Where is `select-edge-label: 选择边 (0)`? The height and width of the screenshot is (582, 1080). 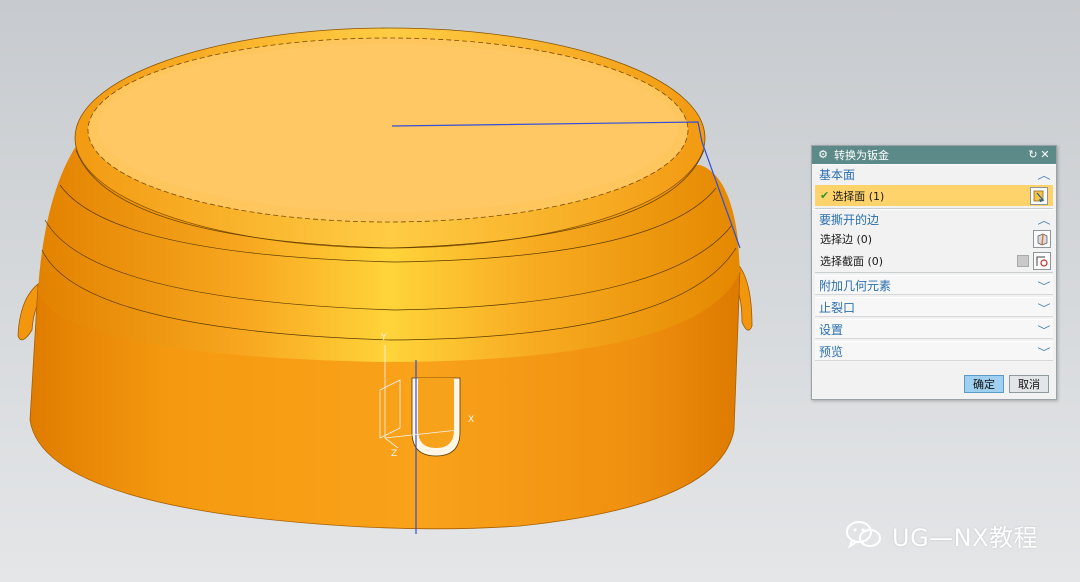
select-edge-label: 选择边 (0) is located at coordinates (846, 239).